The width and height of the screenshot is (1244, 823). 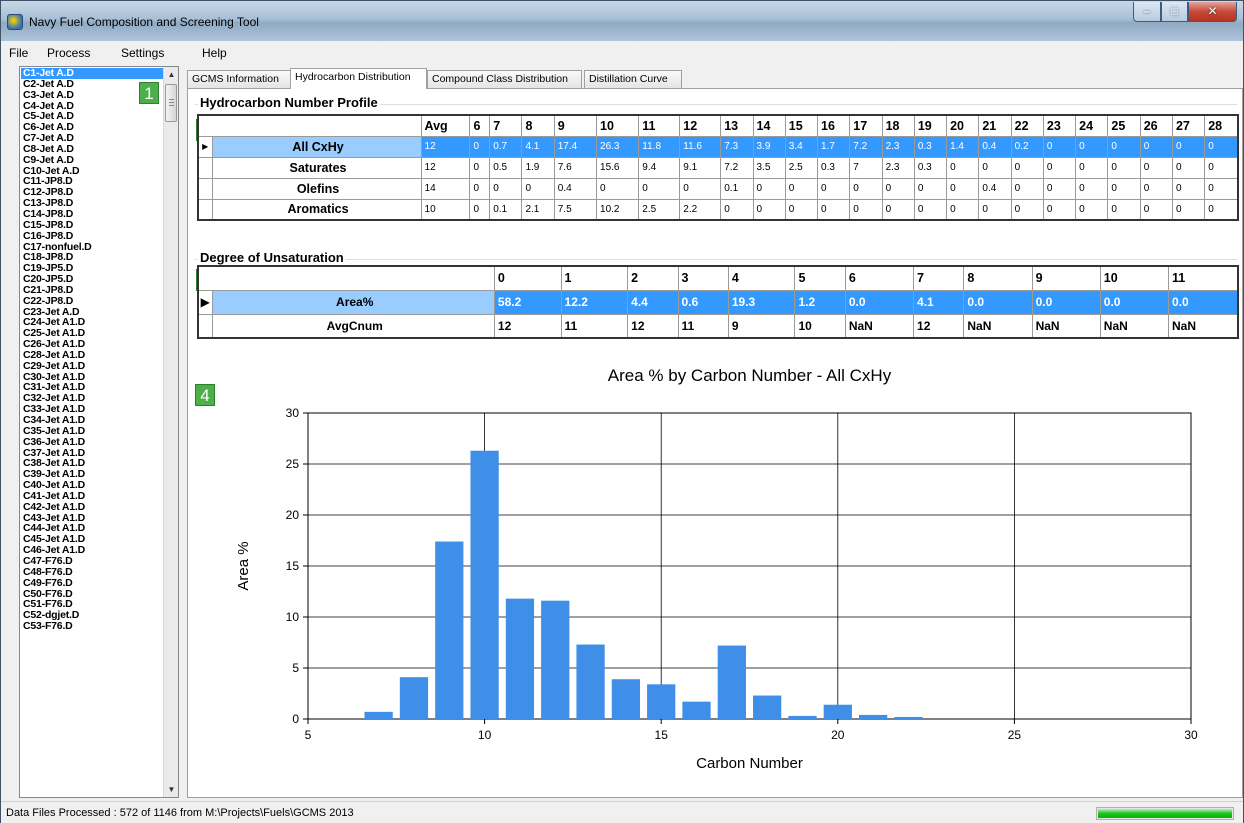 What do you see at coordinates (92, 442) in the screenshot?
I see `file-list-item: C36-Jet A1.D` at bounding box center [92, 442].